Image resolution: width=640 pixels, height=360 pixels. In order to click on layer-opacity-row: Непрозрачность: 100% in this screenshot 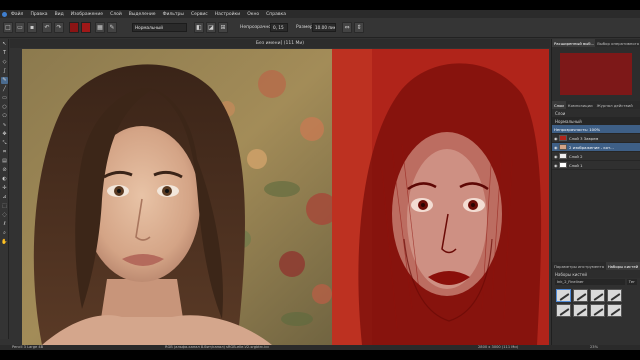, I will do `click(596, 129)`.